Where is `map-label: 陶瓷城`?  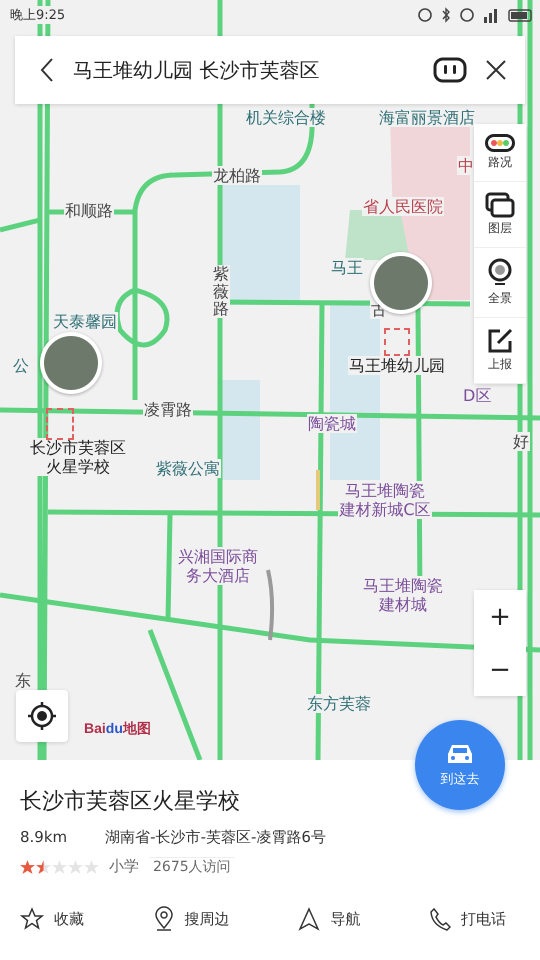 map-label: 陶瓷城 is located at coordinates (332, 424).